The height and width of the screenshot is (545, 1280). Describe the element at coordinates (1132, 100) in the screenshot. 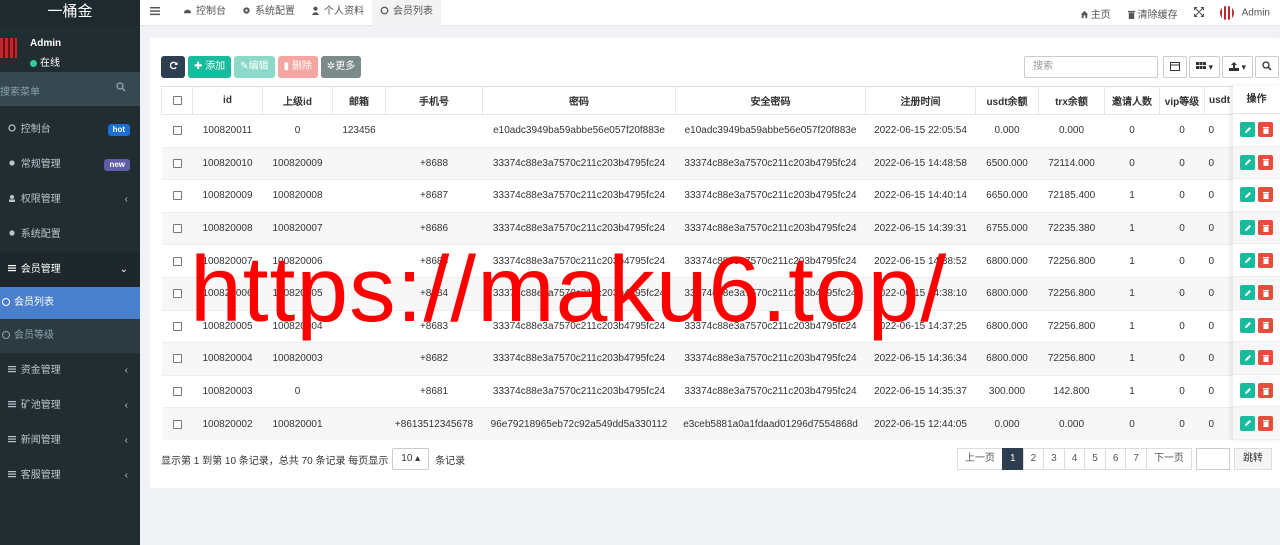

I see `column-header: 邀请人数` at that location.